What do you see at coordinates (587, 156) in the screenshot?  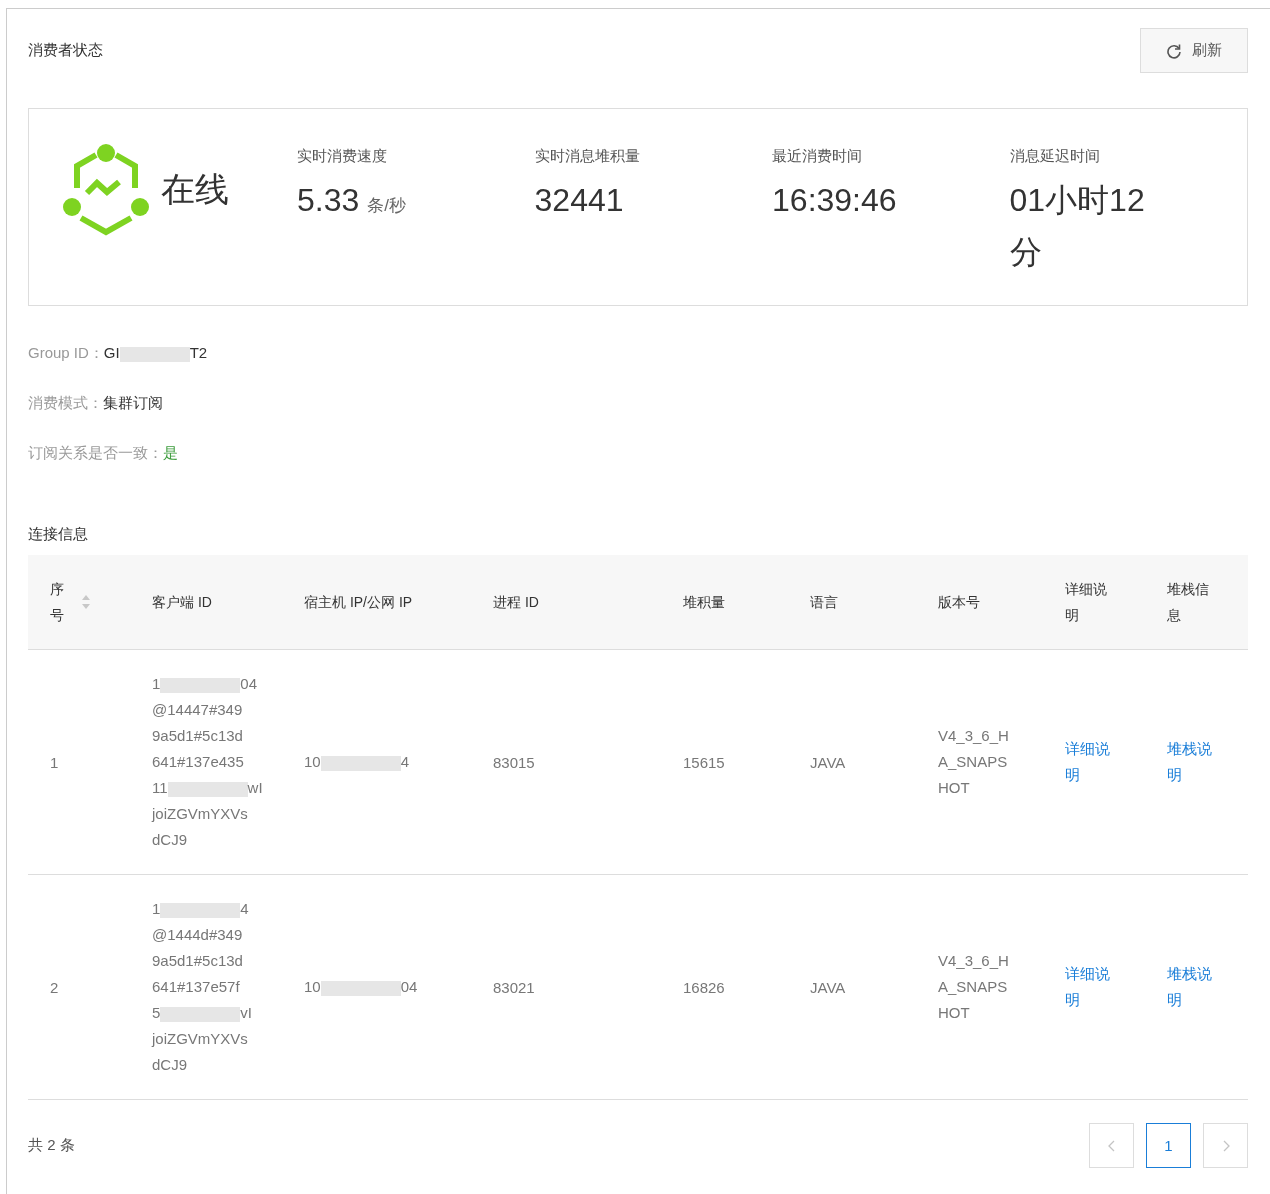 I see `stat-label: 实时消息堆积量` at bounding box center [587, 156].